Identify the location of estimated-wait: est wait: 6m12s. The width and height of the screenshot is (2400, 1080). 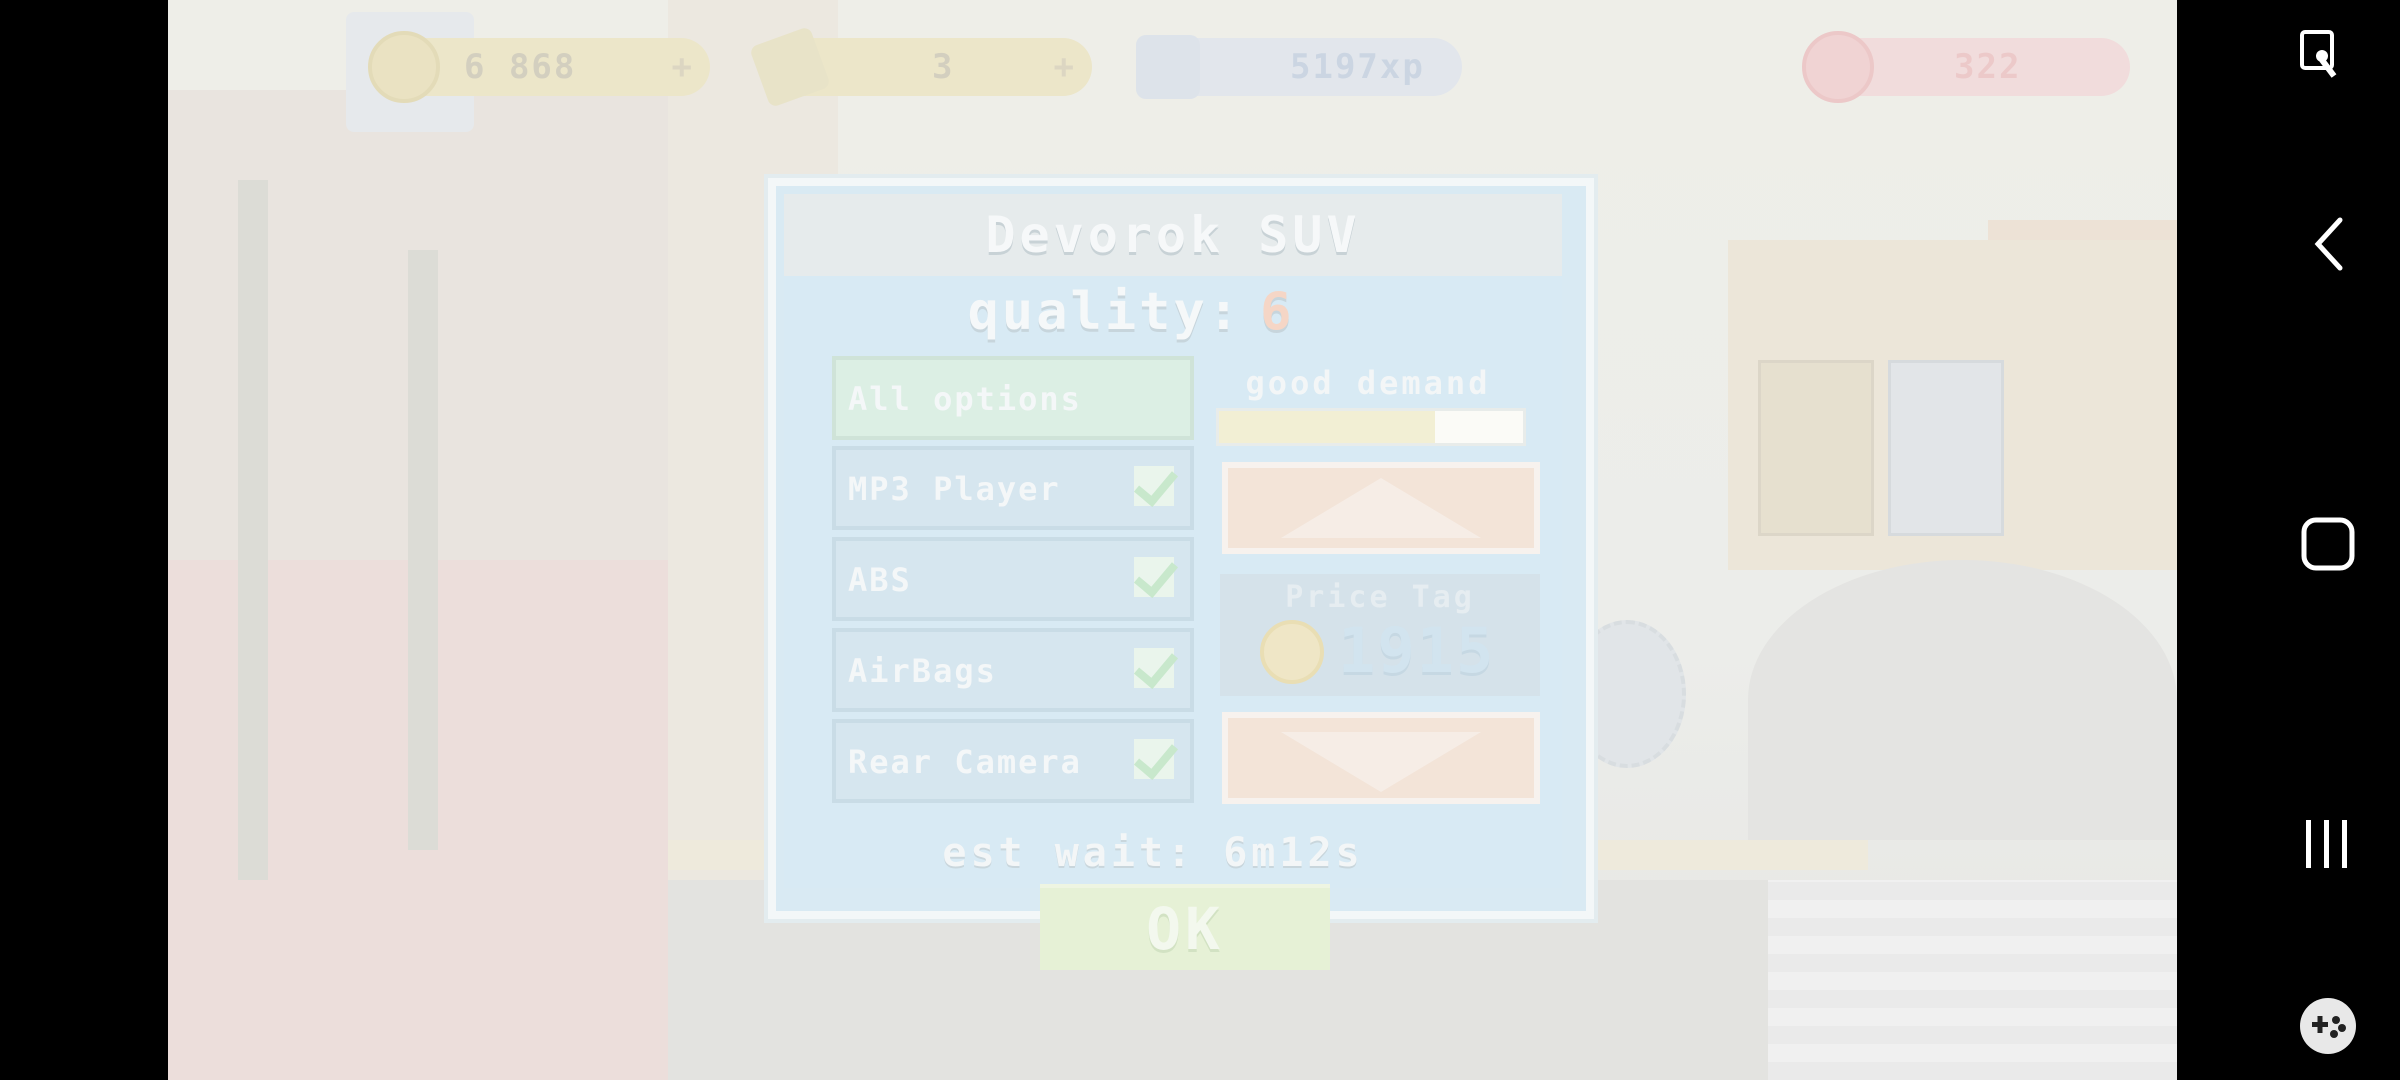
(1153, 853).